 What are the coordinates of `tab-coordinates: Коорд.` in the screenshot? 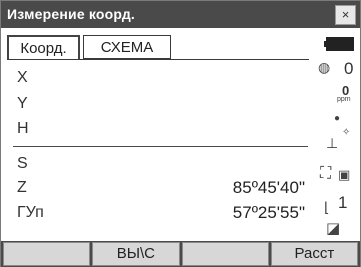 It's located at (43, 47).